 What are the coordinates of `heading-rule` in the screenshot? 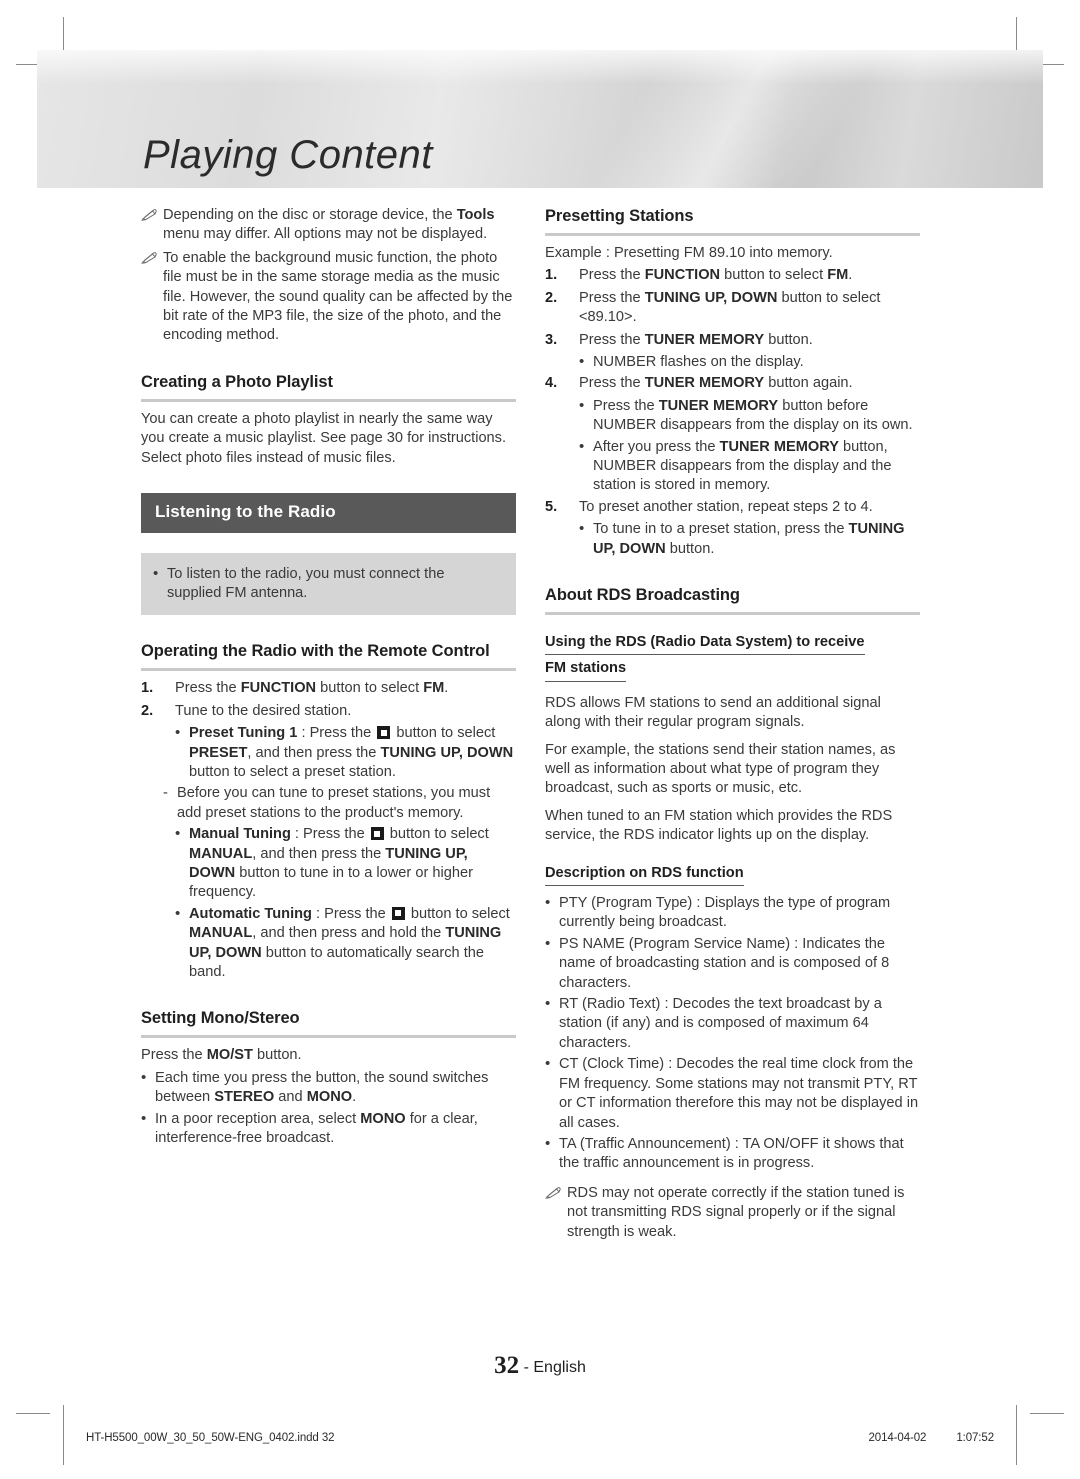 It's located at (328, 1037).